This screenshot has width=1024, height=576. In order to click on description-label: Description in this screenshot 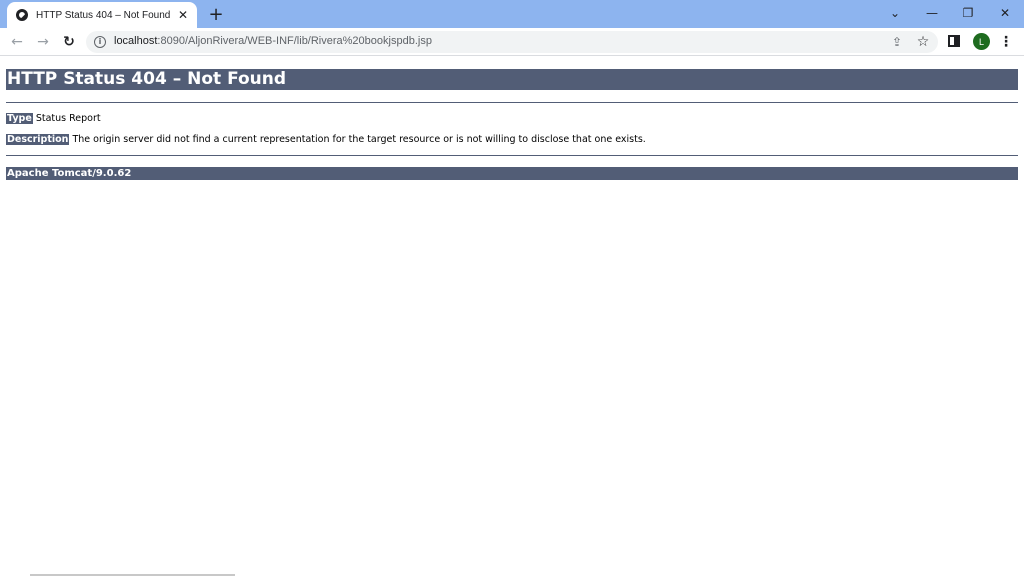, I will do `click(38, 139)`.